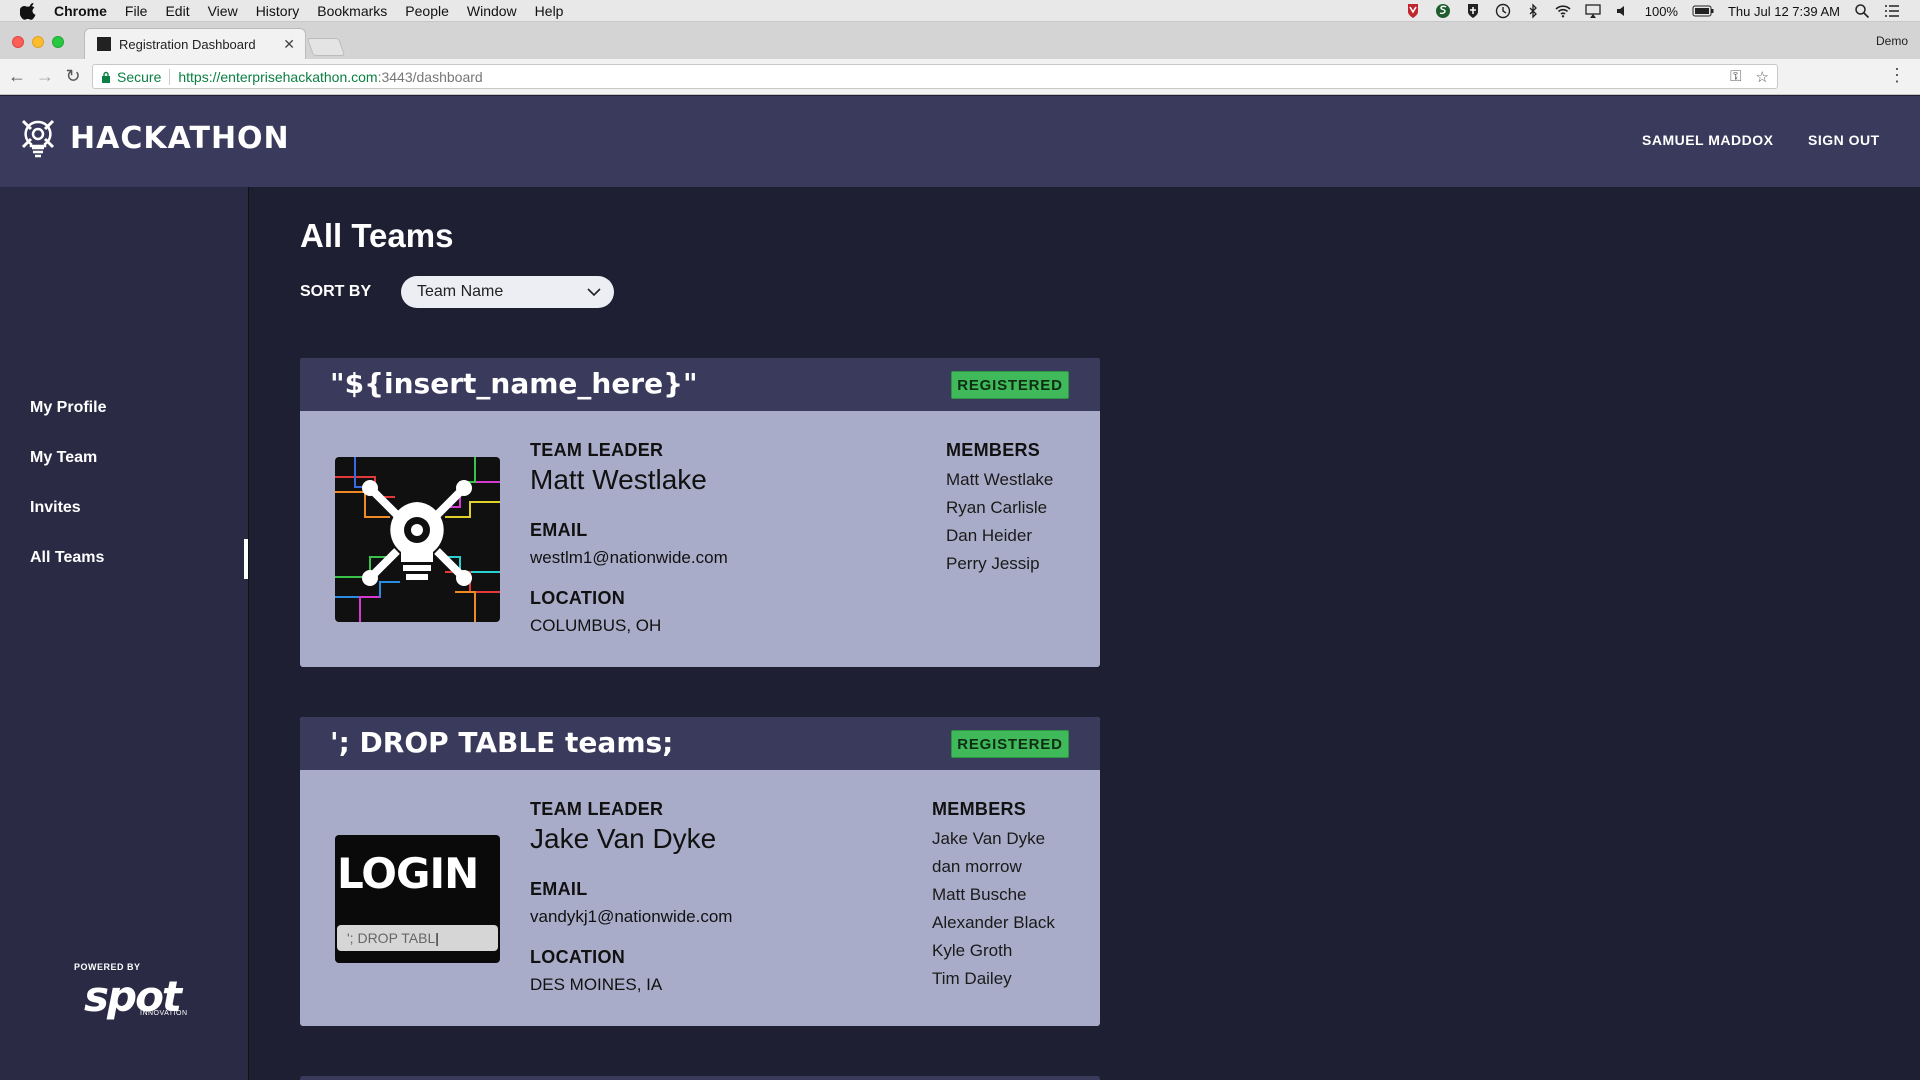 The height and width of the screenshot is (1080, 1920). What do you see at coordinates (559, 530) in the screenshot?
I see `email-label: EMAIL` at bounding box center [559, 530].